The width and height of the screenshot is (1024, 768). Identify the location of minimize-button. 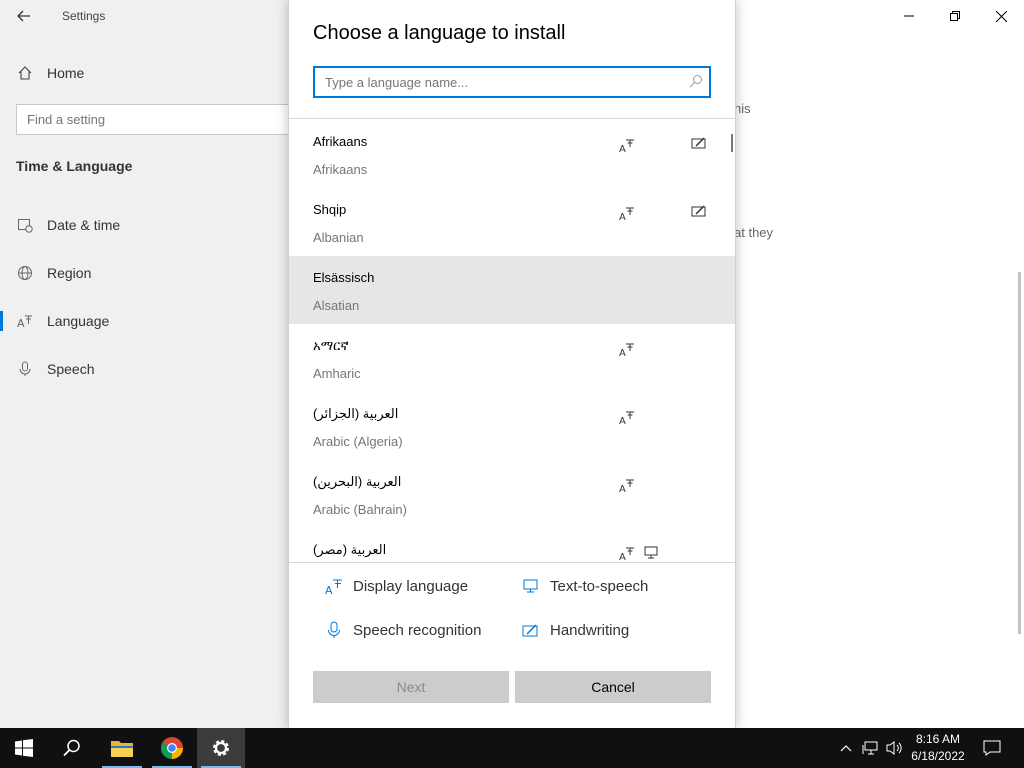
(909, 16).